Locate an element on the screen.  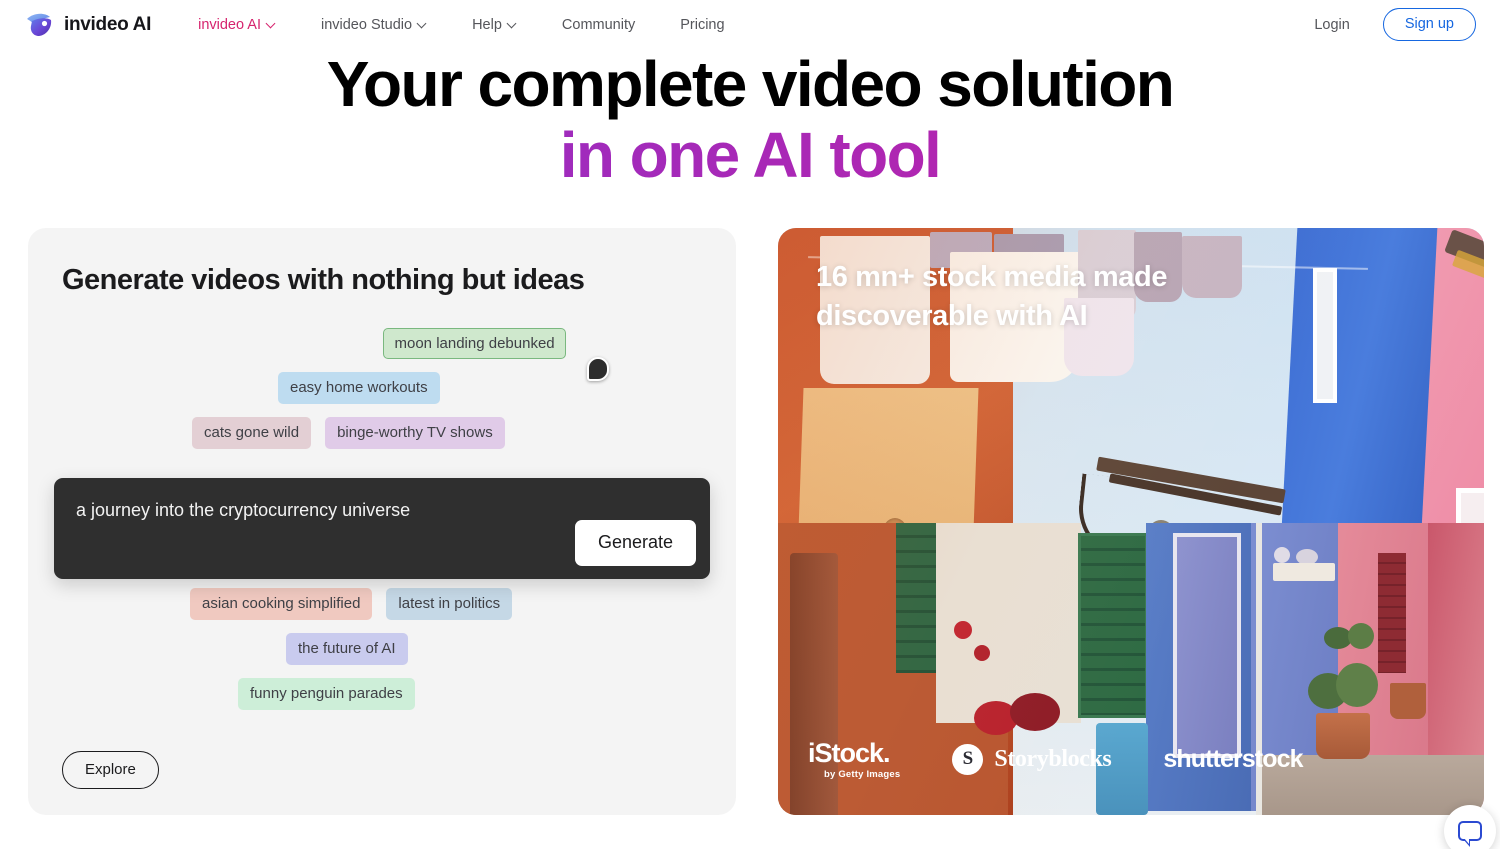
hero-line-1: Your complete video solution is located at coordinates (750, 84).